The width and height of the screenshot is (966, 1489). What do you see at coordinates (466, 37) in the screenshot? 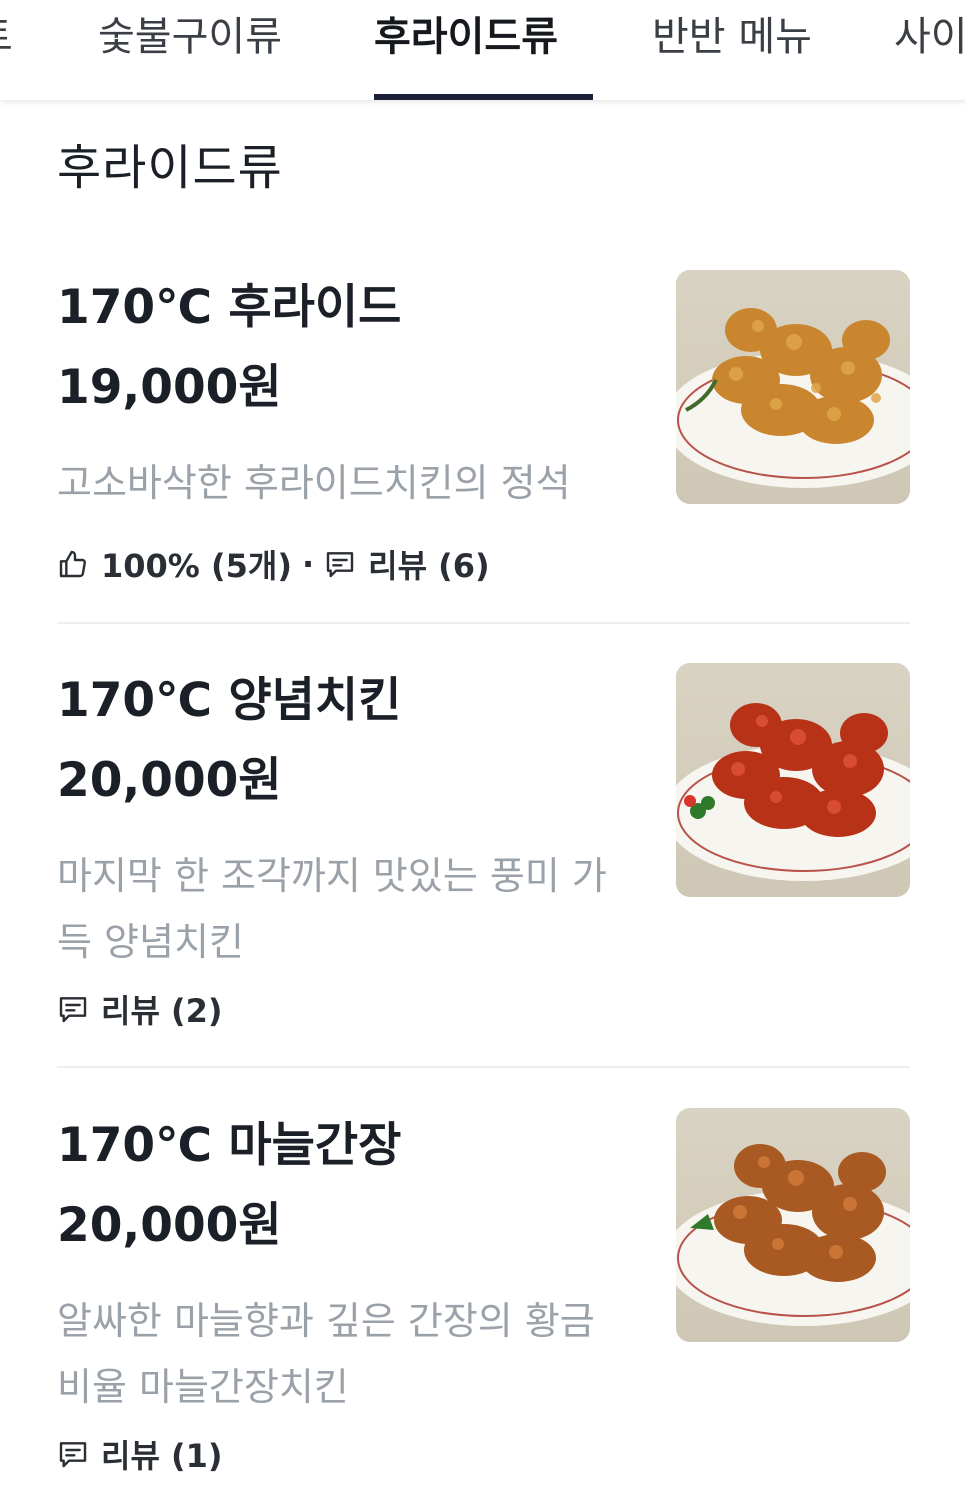
I see `tab-label: 후라이드류` at bounding box center [466, 37].